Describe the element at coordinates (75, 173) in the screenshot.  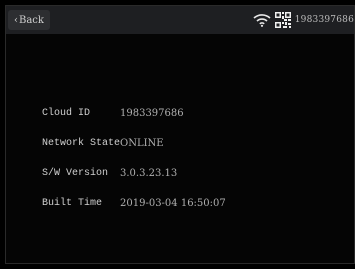
I see `info-label: S/W Version` at that location.